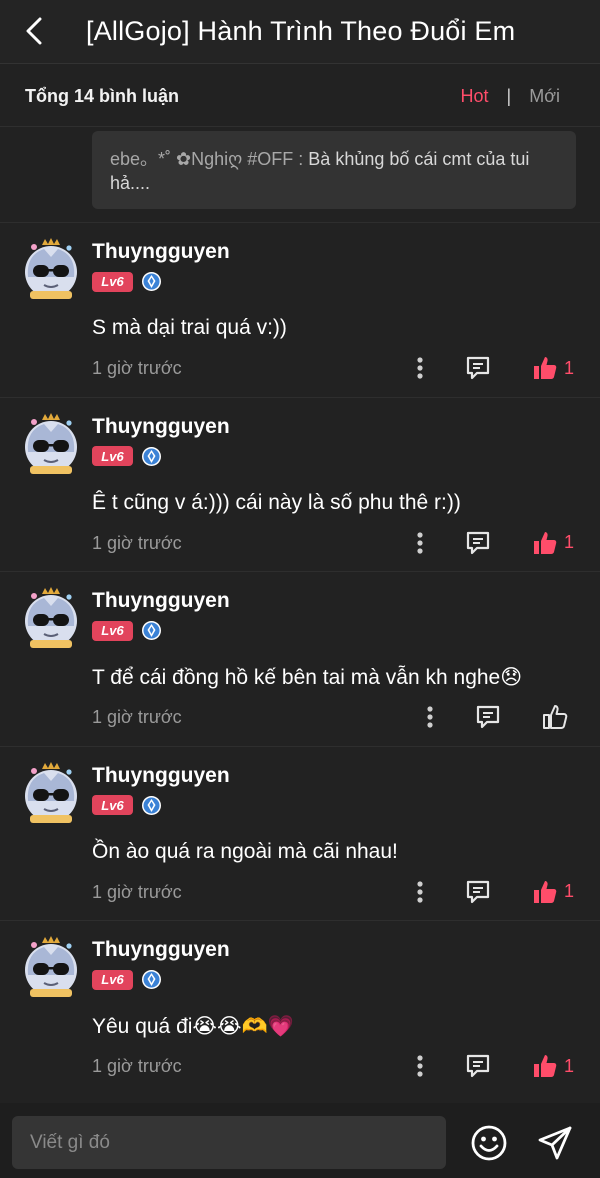 Image resolution: width=600 pixels, height=1178 pixels. I want to click on emoji-button, so click(489, 1143).